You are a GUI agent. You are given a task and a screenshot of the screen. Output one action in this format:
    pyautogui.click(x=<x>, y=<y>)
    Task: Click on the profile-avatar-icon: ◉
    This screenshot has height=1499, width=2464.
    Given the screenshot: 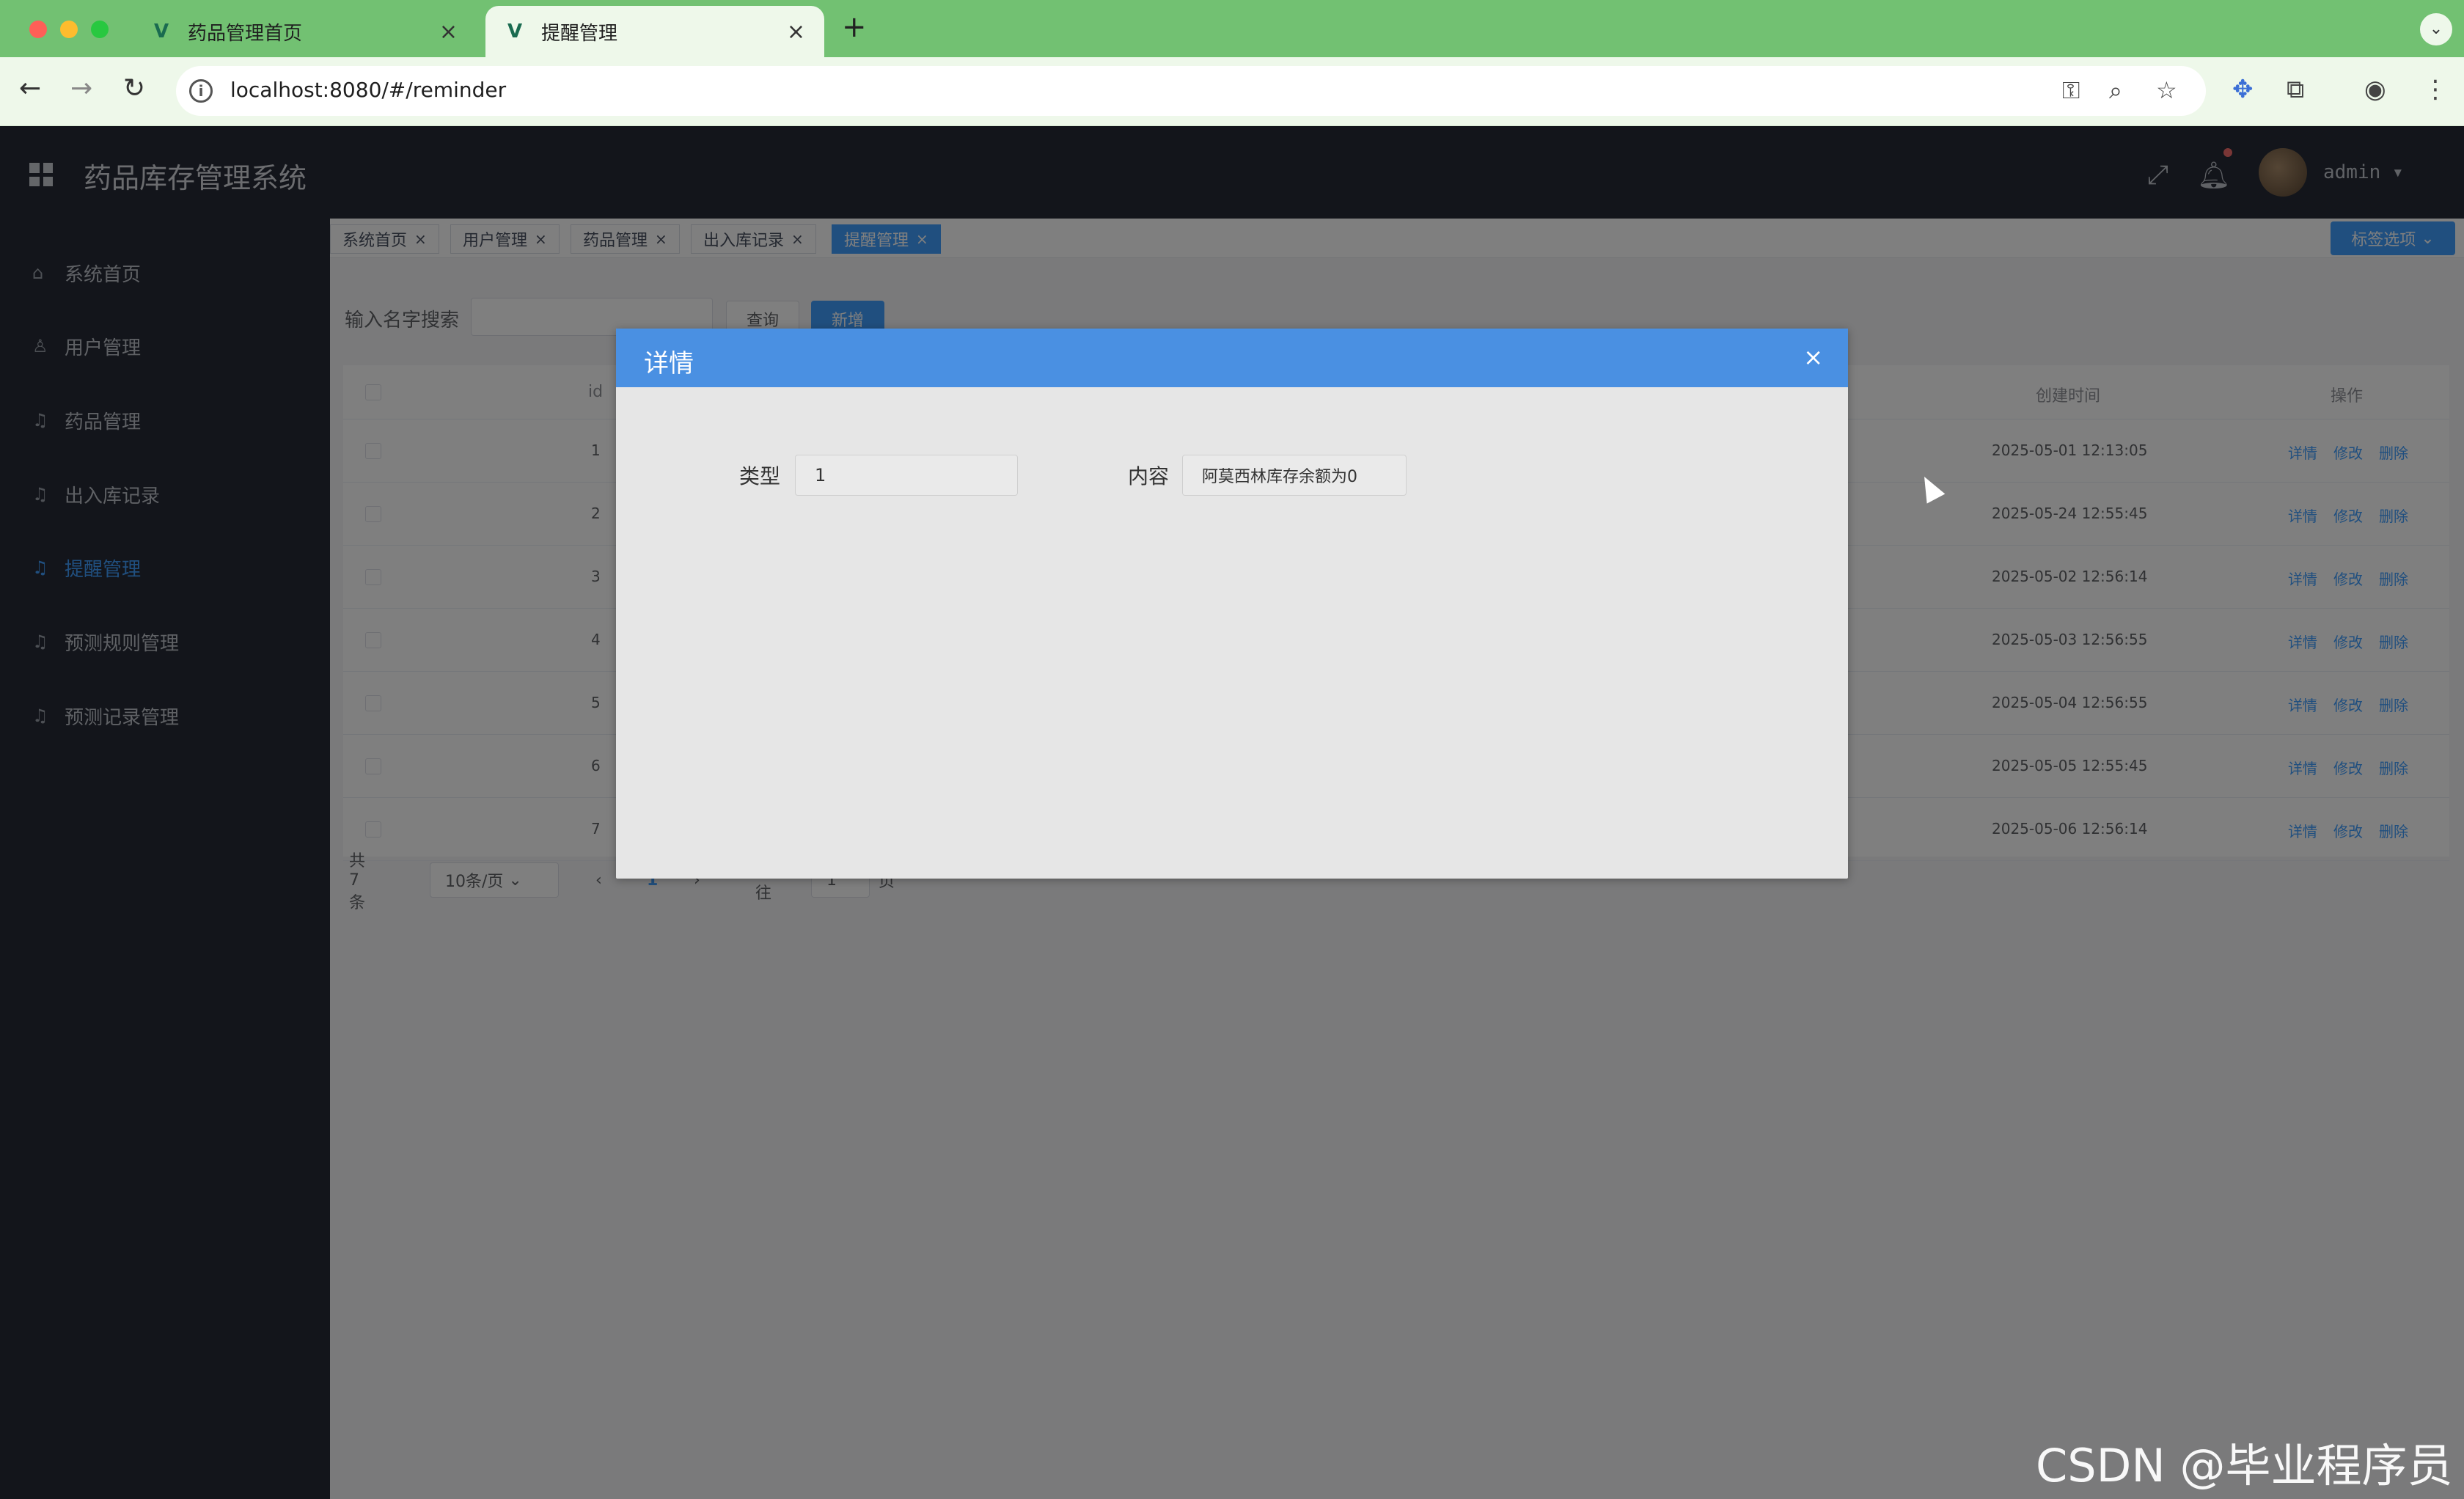 What is the action you would take?
    pyautogui.click(x=2375, y=89)
    